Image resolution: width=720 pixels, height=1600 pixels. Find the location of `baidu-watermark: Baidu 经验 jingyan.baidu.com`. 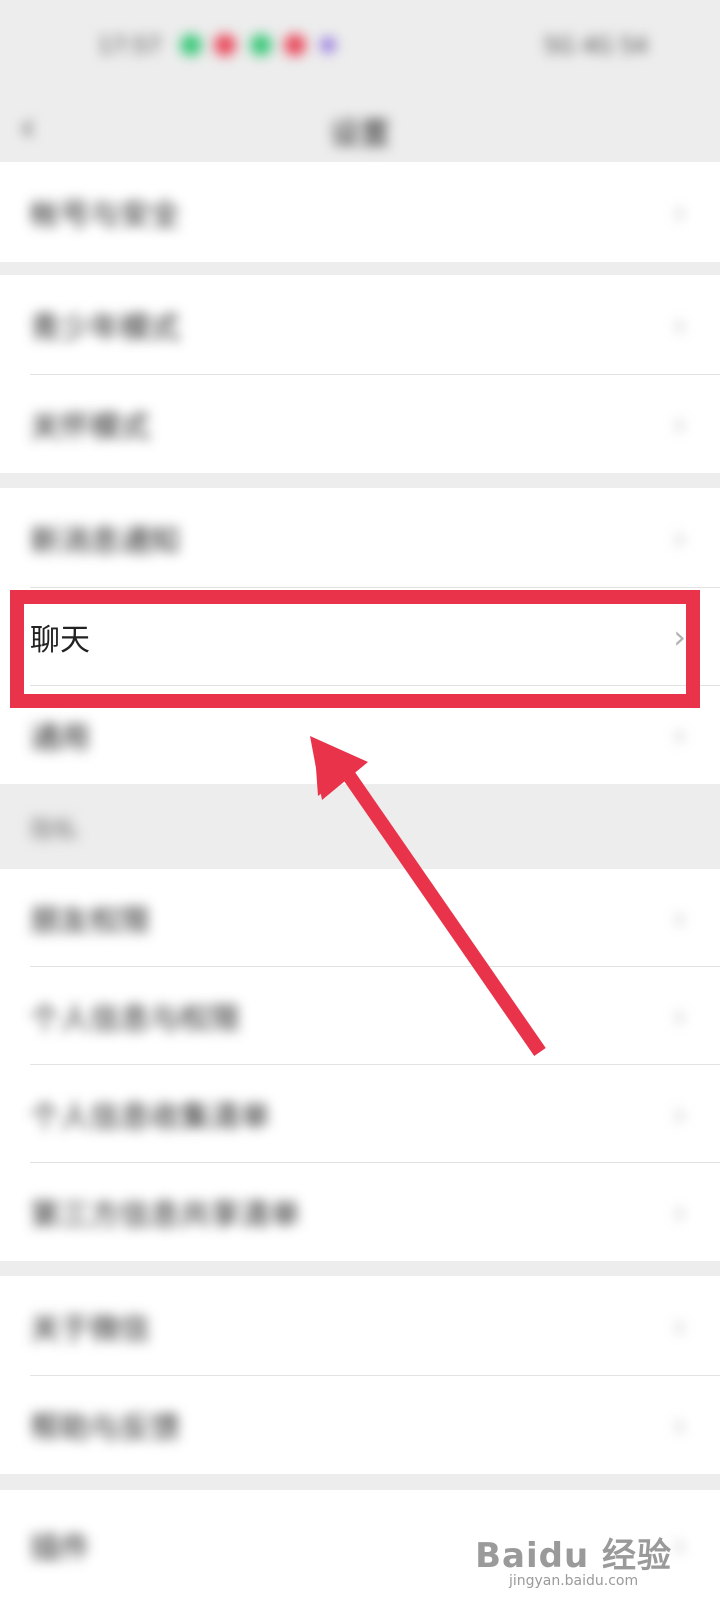

baidu-watermark: Baidu 经验 jingyan.baidu.com is located at coordinates (573, 1558).